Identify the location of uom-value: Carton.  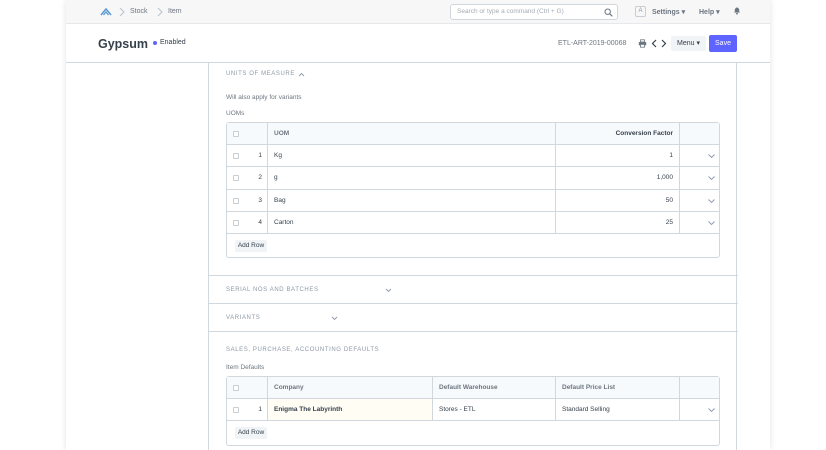
(284, 222).